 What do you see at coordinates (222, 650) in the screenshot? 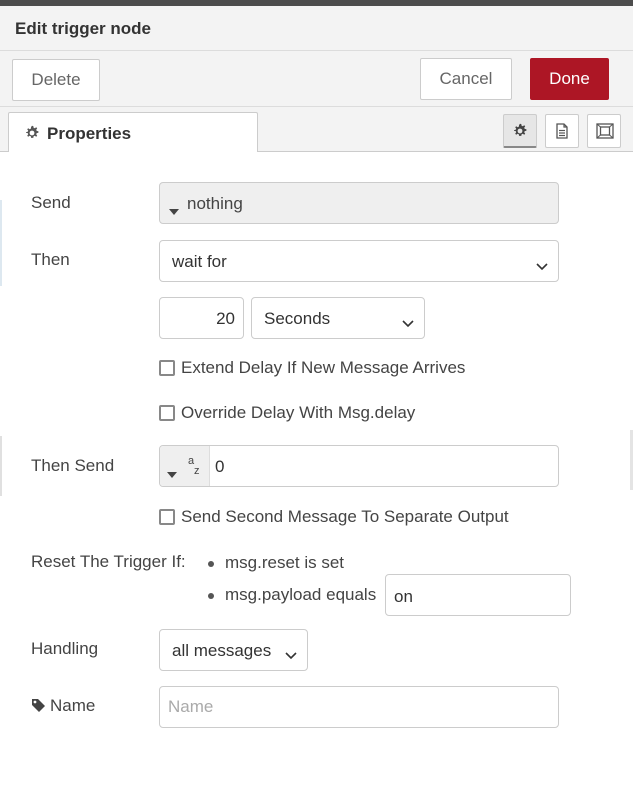
I see `handling-value: all messages` at bounding box center [222, 650].